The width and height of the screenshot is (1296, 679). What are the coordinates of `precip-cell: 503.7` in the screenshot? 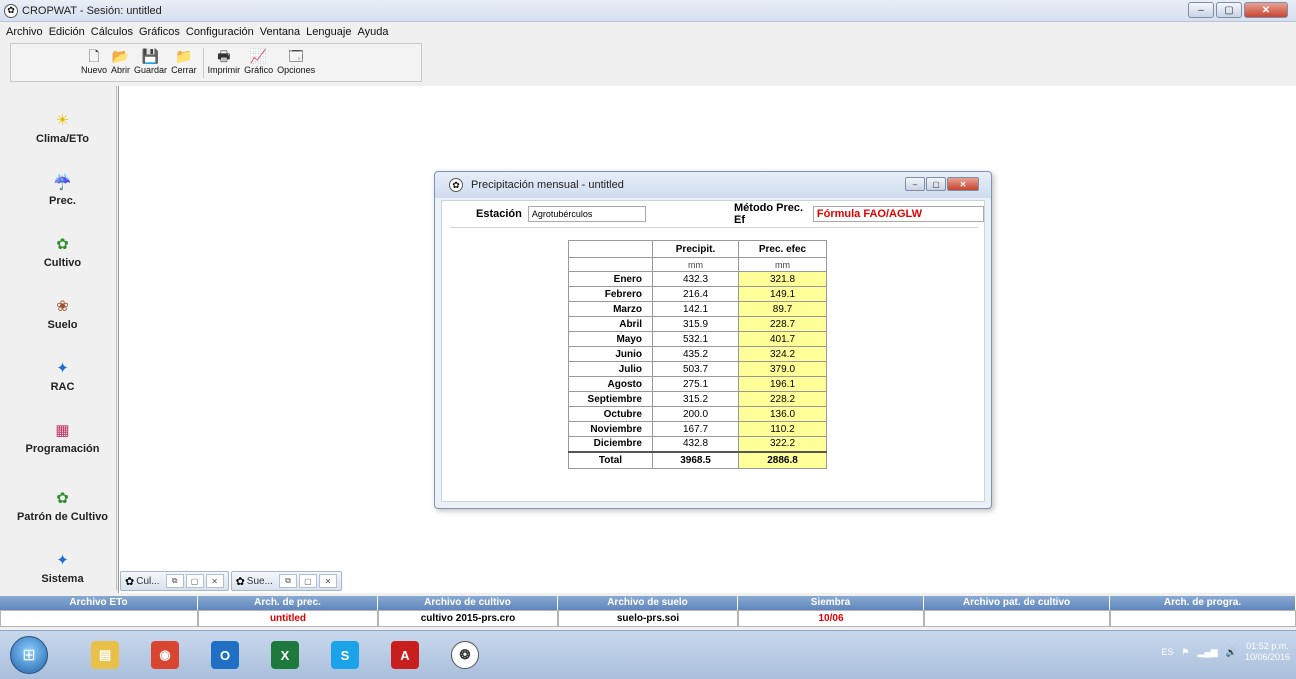 It's located at (695, 369).